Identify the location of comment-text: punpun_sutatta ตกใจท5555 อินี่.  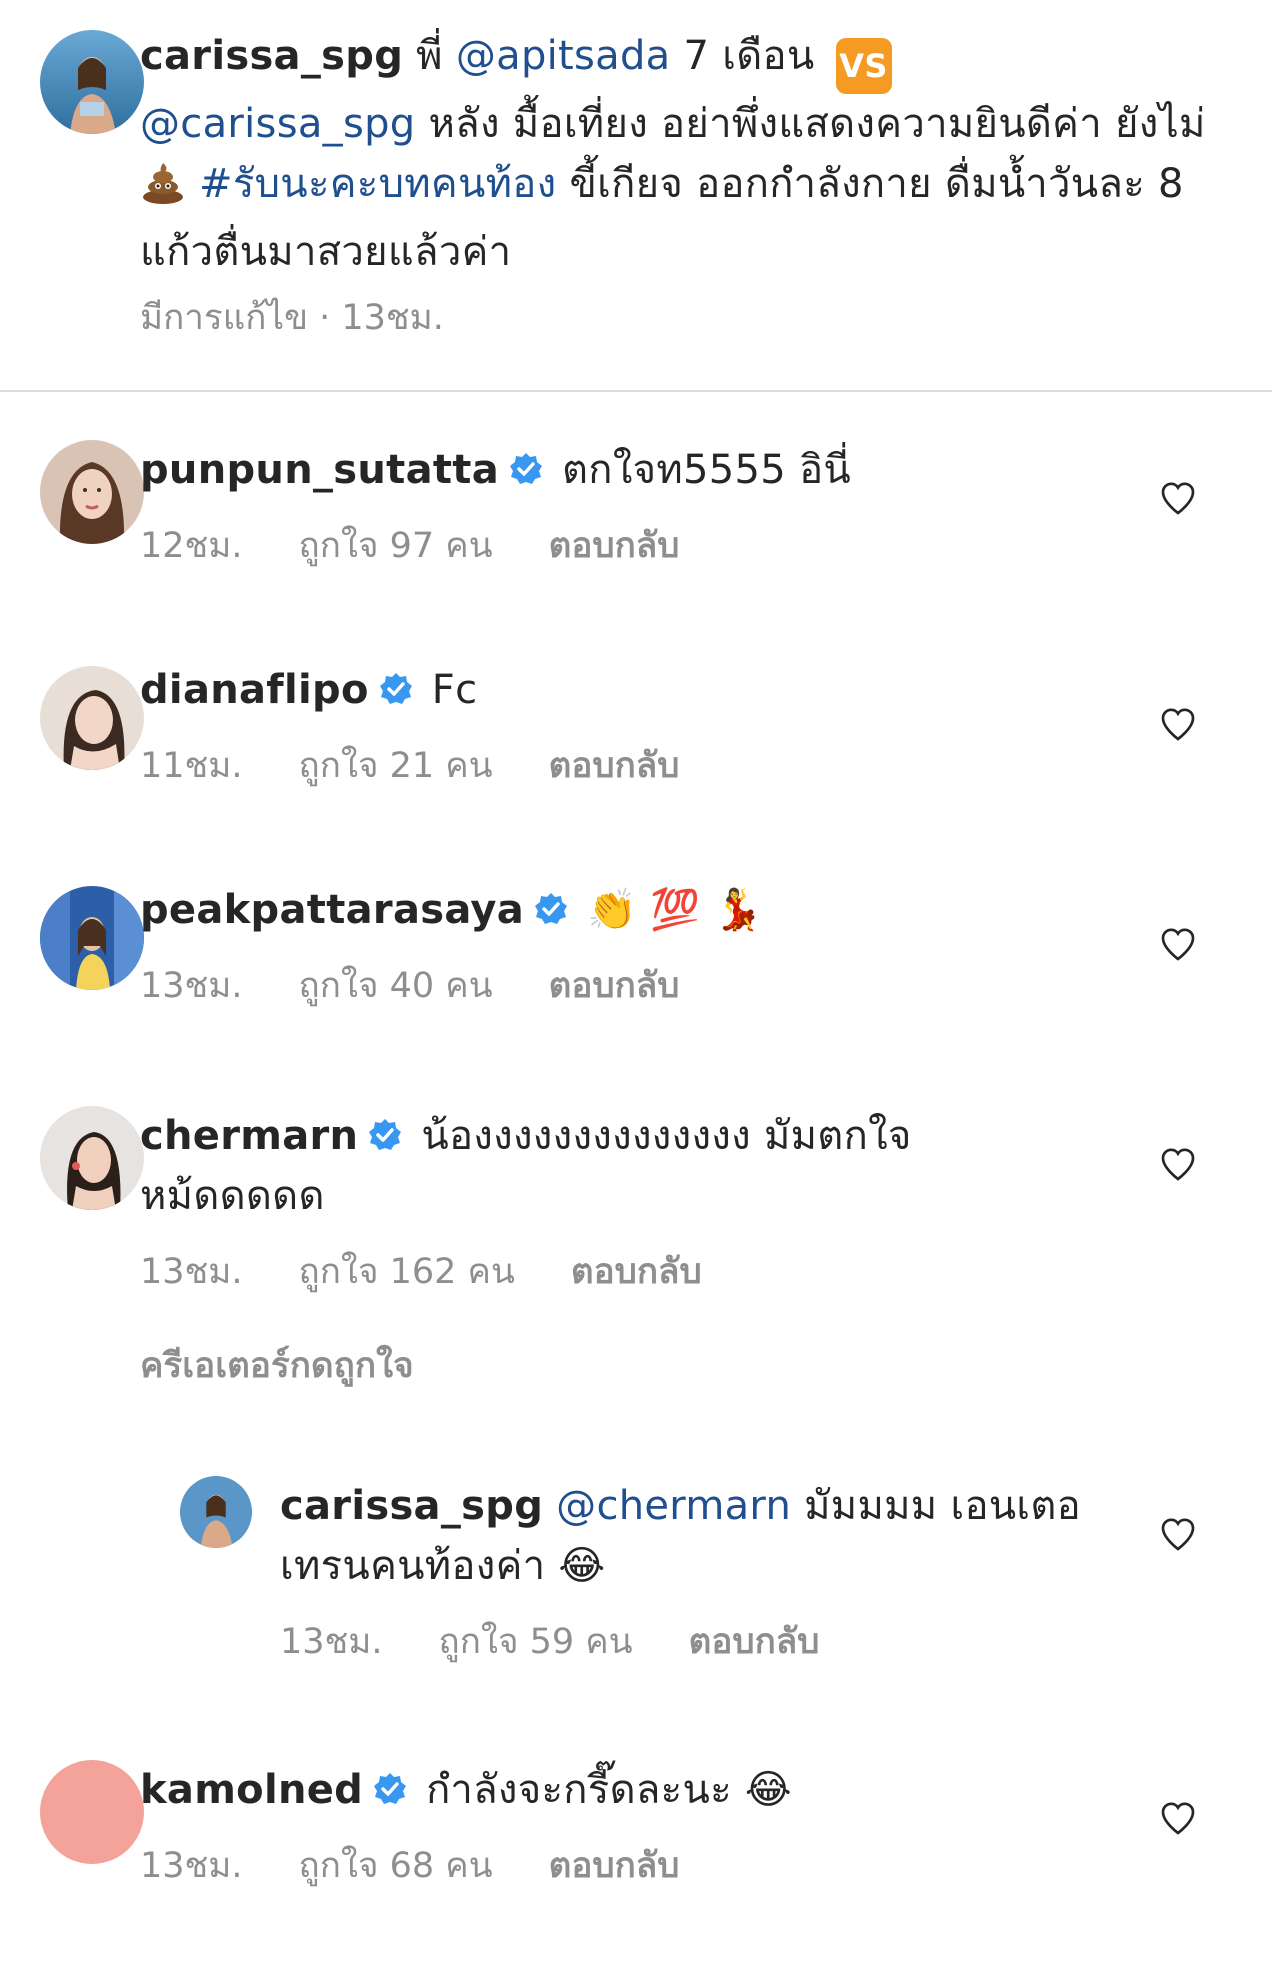
(630, 470).